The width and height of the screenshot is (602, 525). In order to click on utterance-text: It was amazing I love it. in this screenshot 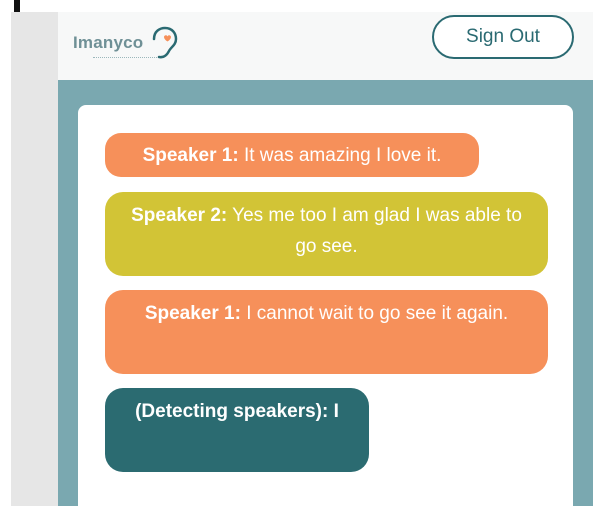, I will do `click(340, 155)`.